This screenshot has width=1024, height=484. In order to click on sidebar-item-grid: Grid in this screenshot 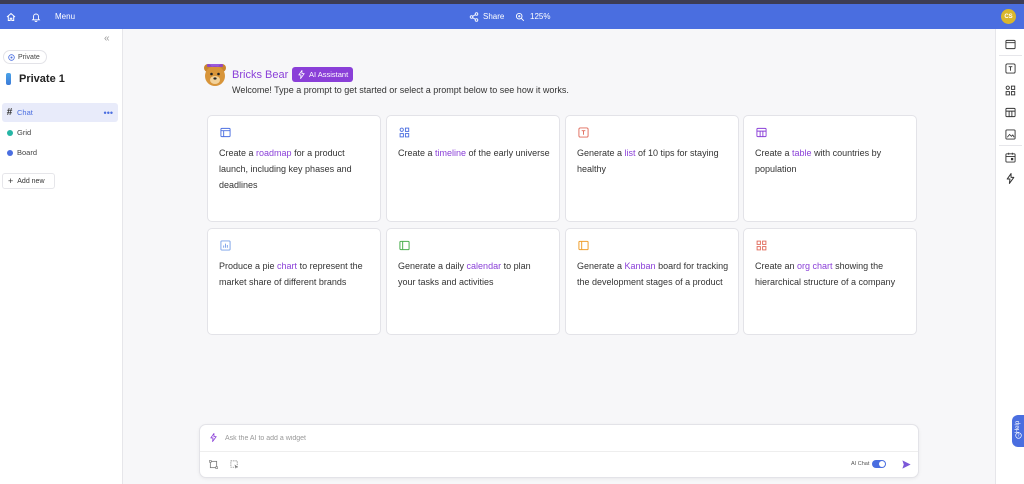, I will do `click(60, 132)`.